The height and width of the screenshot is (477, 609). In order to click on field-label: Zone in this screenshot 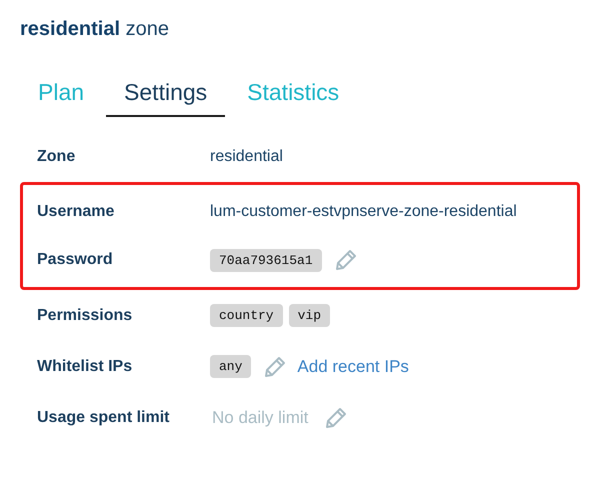, I will do `click(56, 157)`.